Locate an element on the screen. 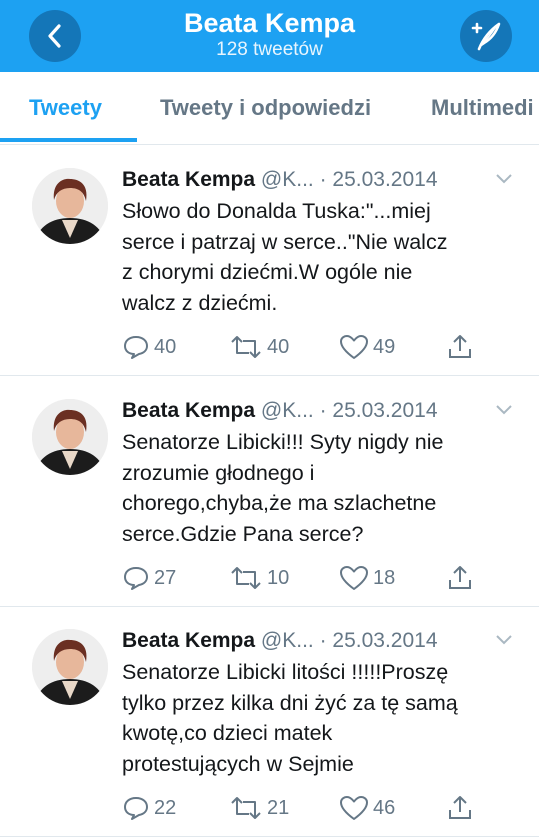 This screenshot has height=838, width=539. compose-button is located at coordinates (486, 36).